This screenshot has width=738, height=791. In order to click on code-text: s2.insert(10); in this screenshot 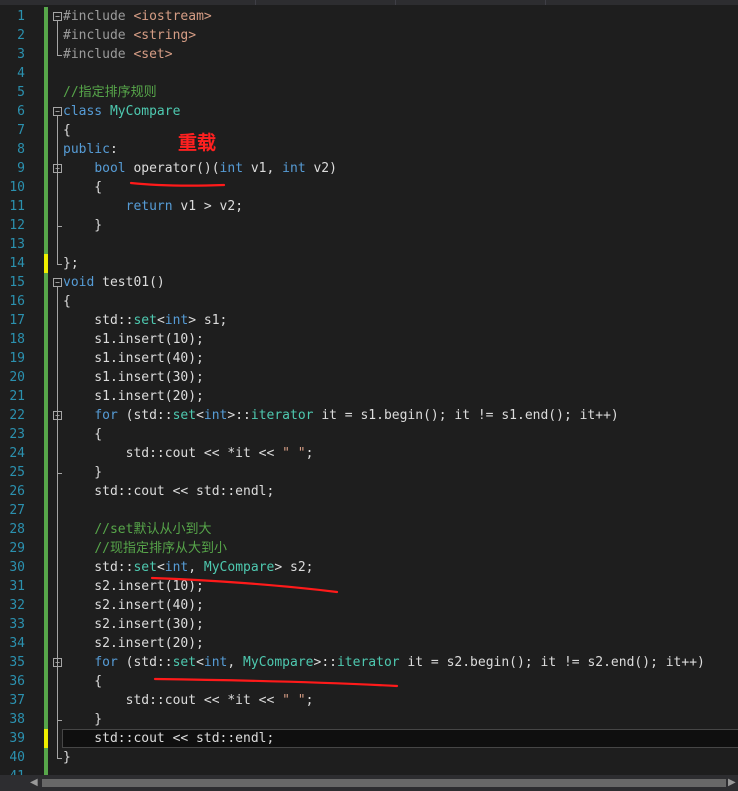, I will do `click(133, 586)`.